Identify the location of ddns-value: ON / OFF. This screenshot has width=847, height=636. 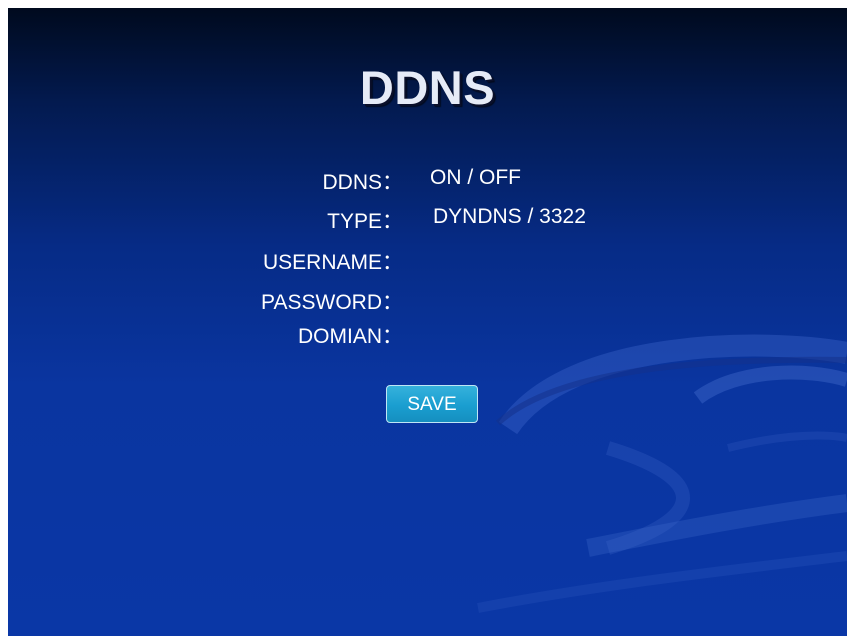
(475, 178).